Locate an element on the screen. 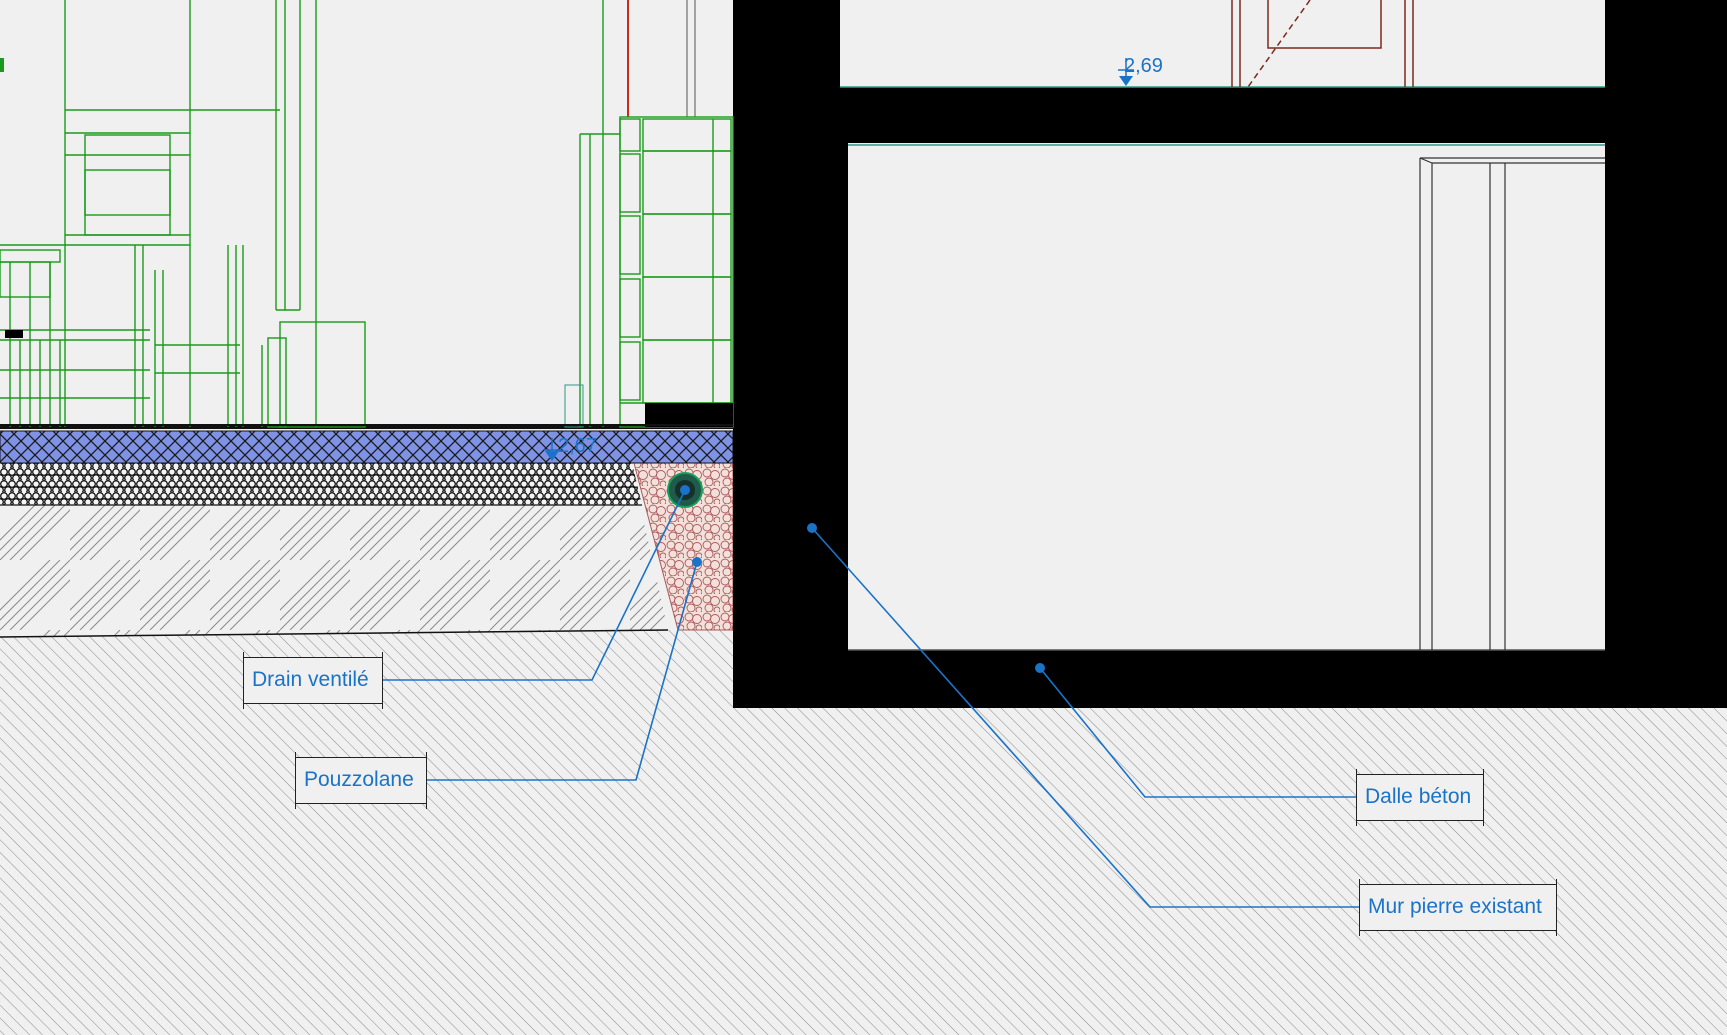  gravel-layer is located at coordinates (321, 484).